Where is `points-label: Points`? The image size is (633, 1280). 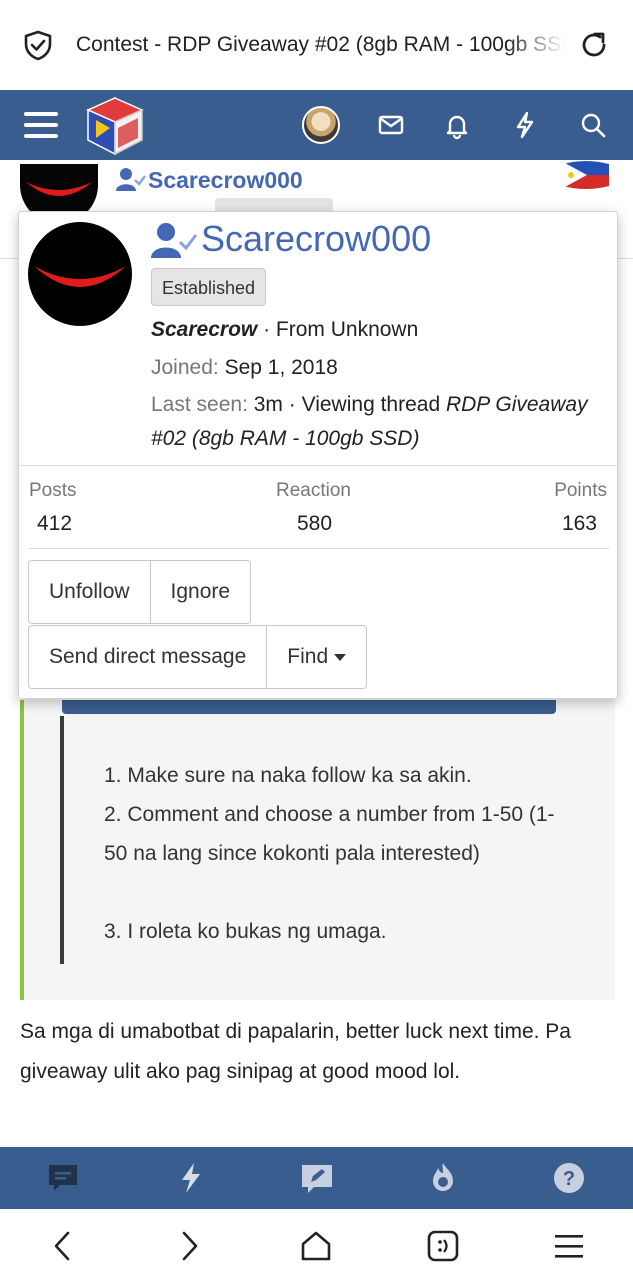 points-label: Points is located at coordinates (580, 490).